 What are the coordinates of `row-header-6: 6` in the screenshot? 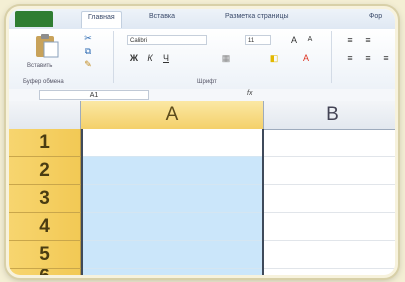 It's located at (45, 272).